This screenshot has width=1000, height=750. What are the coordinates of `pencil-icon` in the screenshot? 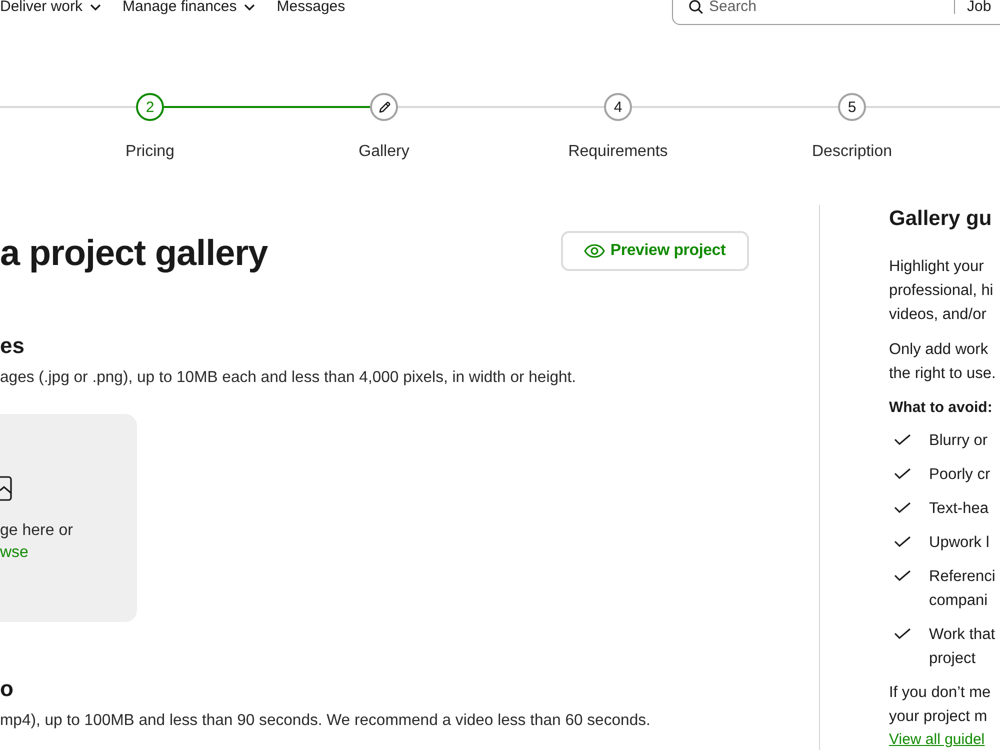 It's located at (384, 107).